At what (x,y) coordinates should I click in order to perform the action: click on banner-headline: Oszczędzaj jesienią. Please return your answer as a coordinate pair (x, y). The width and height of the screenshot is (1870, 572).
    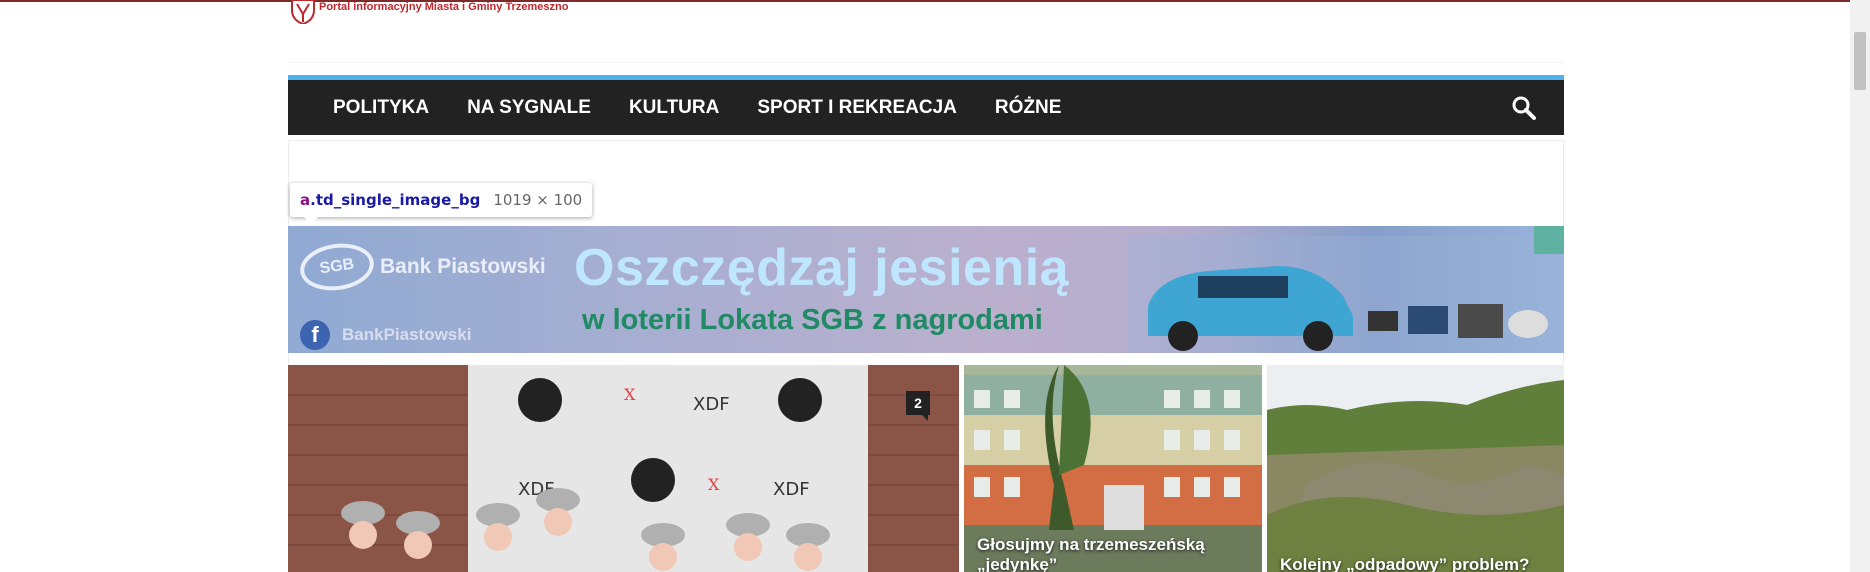
    Looking at the image, I should click on (822, 268).